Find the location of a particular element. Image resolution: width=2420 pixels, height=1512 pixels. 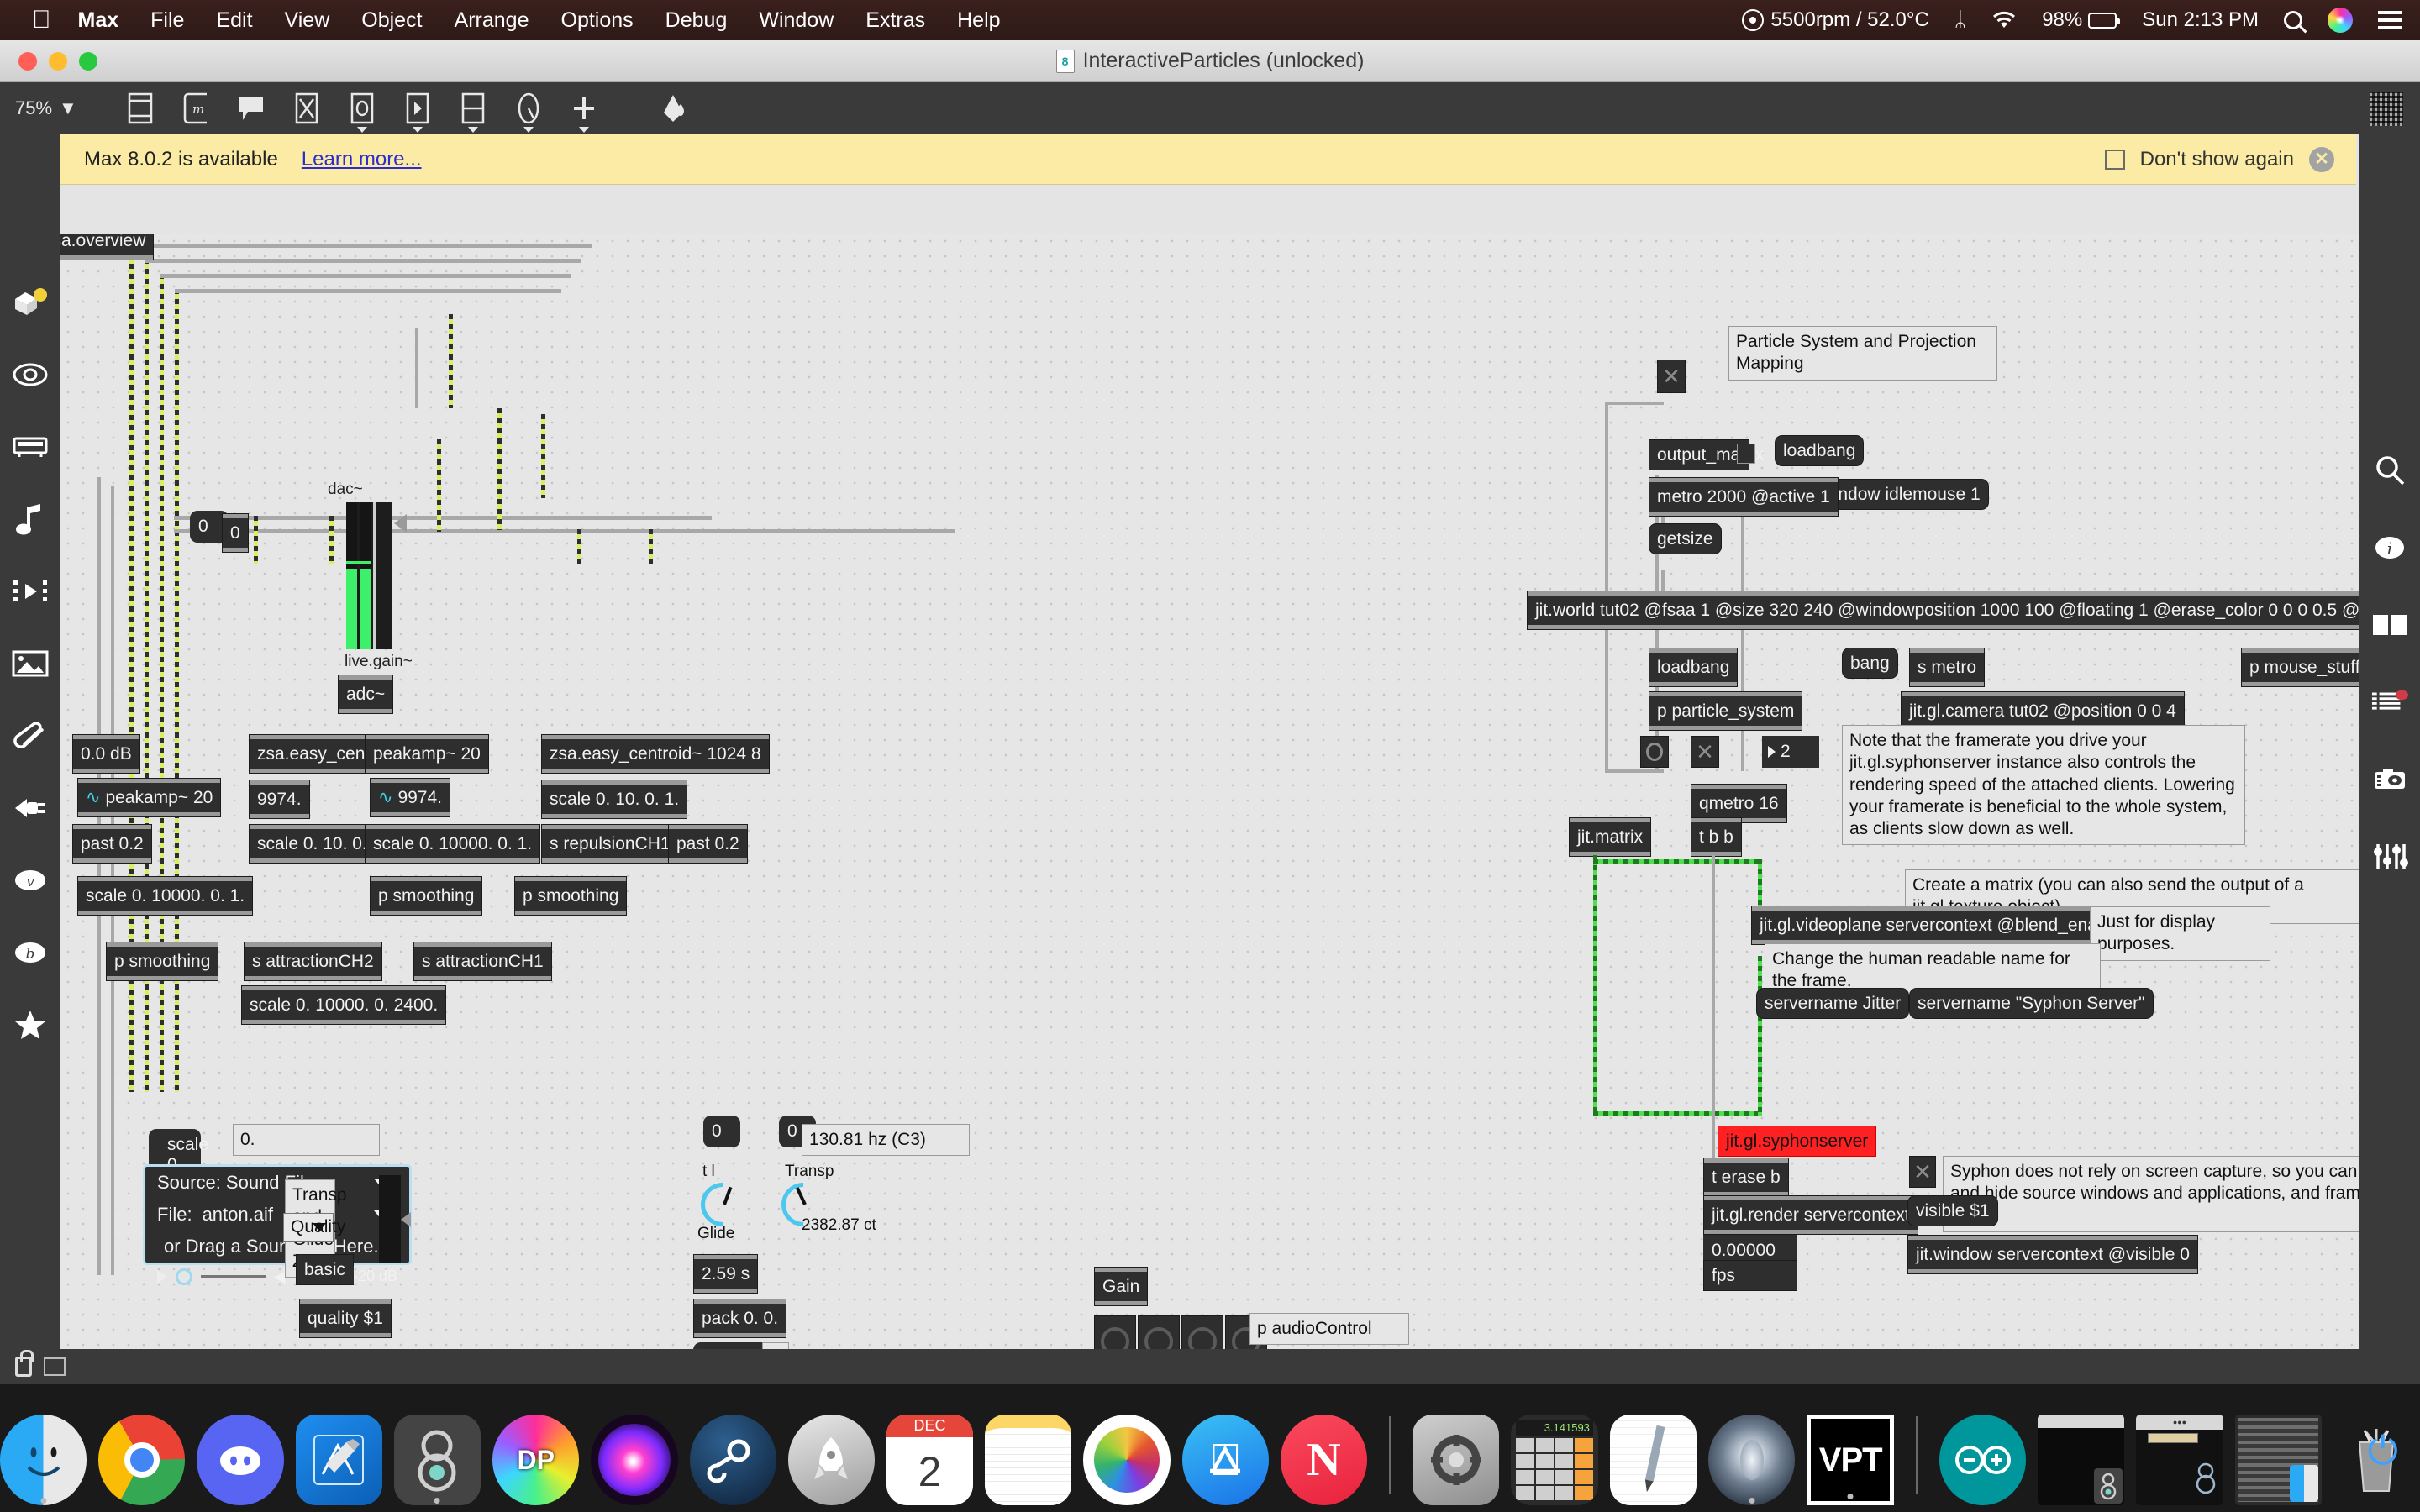

object-smoothing-3: p smoothing is located at coordinates (571, 896).